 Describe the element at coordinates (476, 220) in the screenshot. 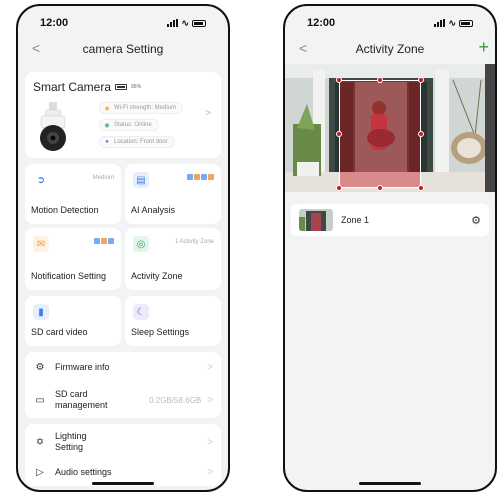

I see `gear-icon: ⚙` at that location.